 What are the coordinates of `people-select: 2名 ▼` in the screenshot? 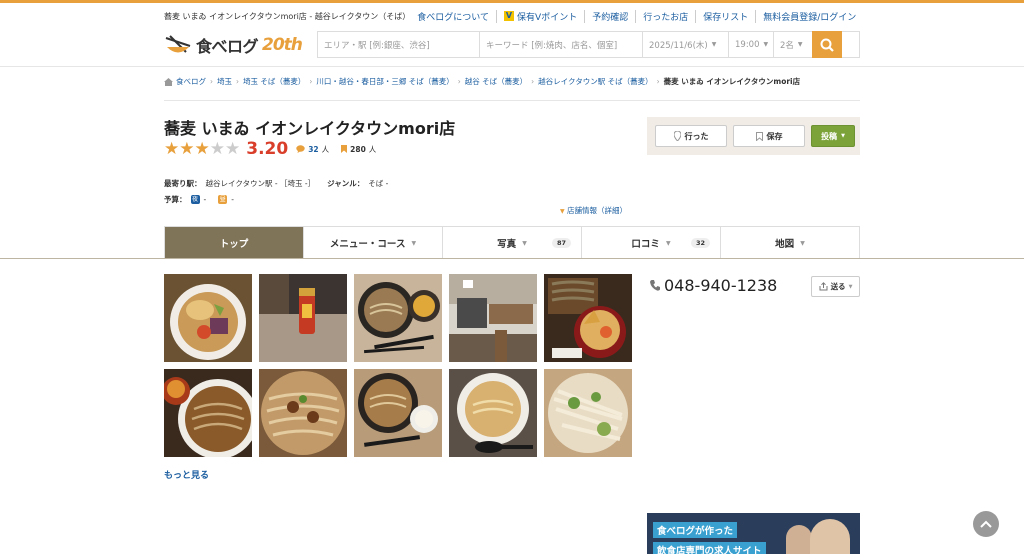 It's located at (793, 44).